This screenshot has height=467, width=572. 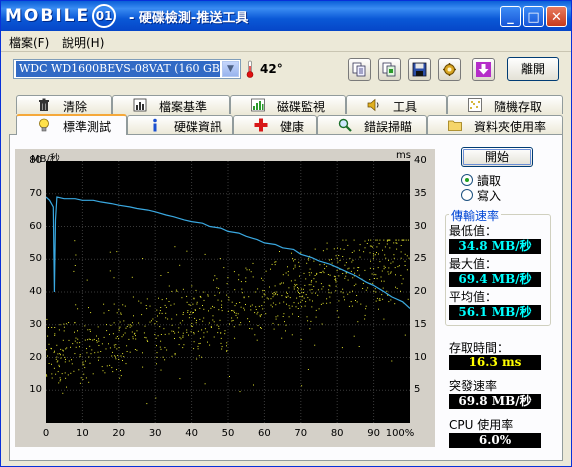 I want to click on y-right-tick-label: 30, so click(x=420, y=226).